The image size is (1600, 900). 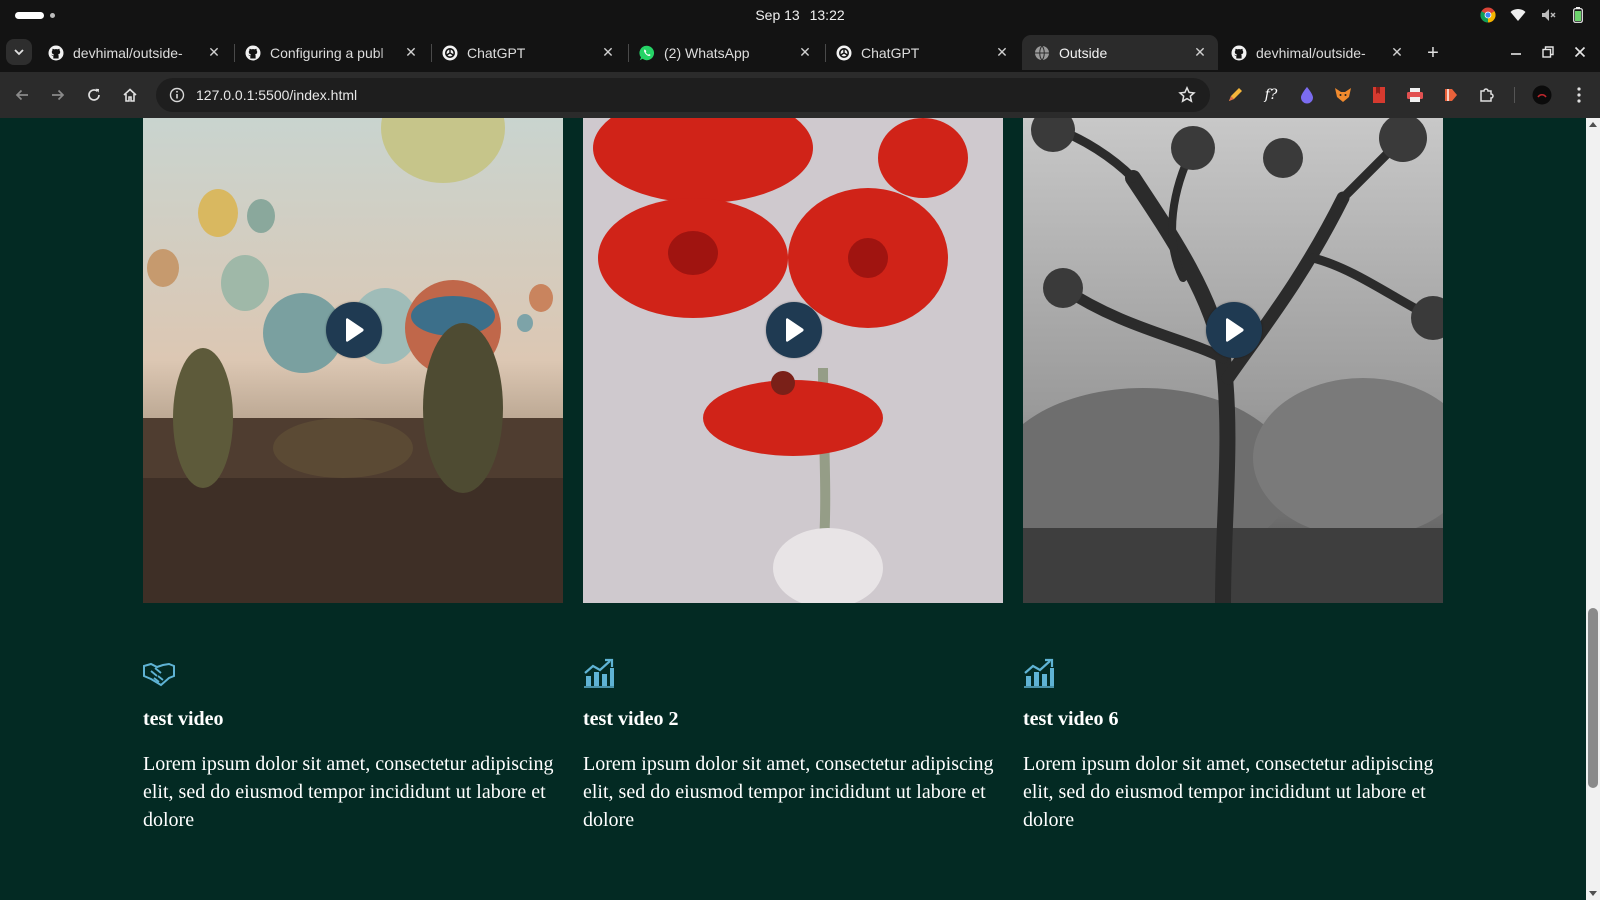 I want to click on minimize-icon, so click(x=1516, y=54).